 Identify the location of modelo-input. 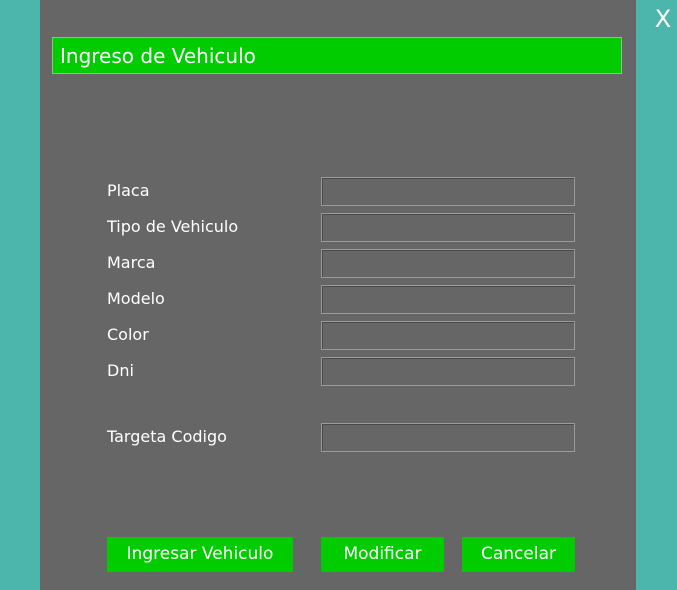
(448, 299).